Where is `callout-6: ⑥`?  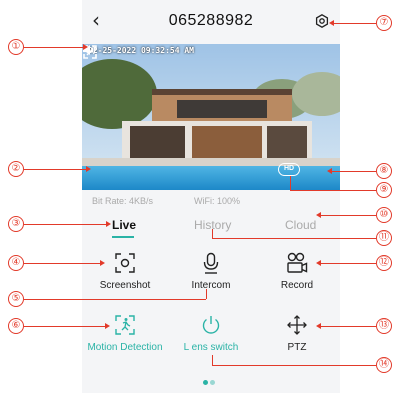
callout-6: ⑥ is located at coordinates (16, 326).